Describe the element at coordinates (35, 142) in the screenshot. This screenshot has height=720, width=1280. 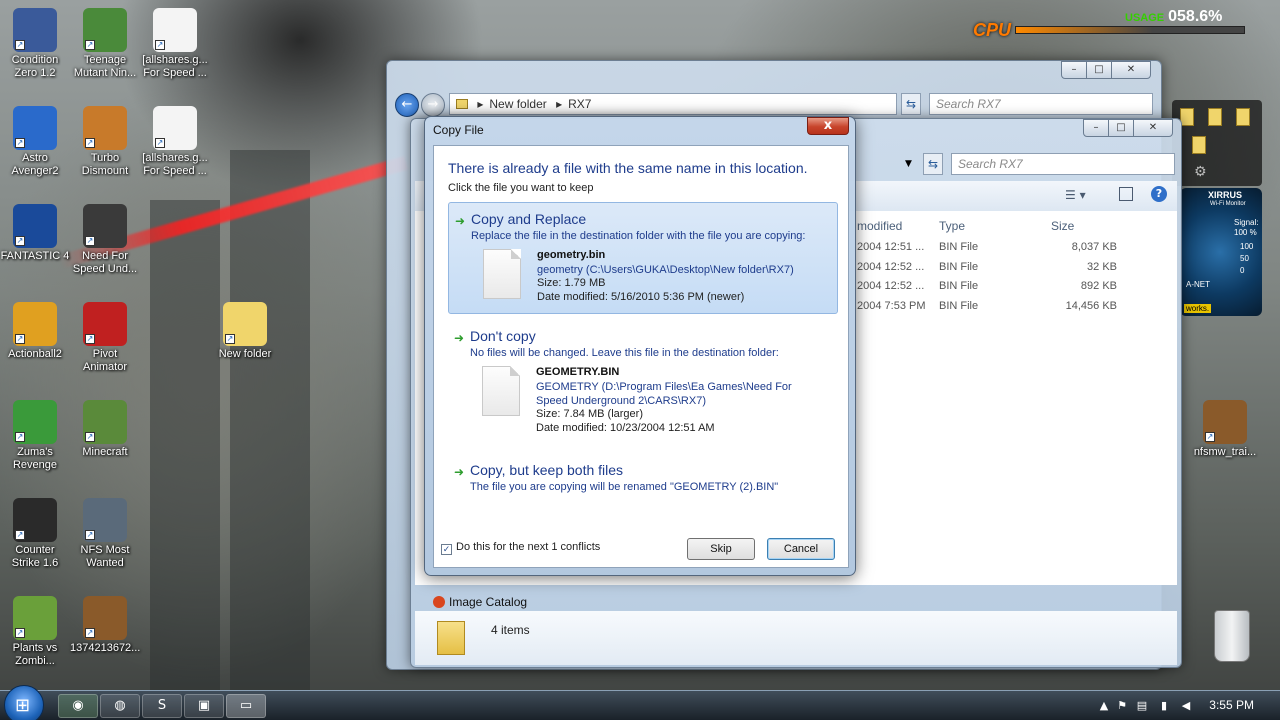
I see `desktop-icon: ↗ Astro Avenger2` at that location.